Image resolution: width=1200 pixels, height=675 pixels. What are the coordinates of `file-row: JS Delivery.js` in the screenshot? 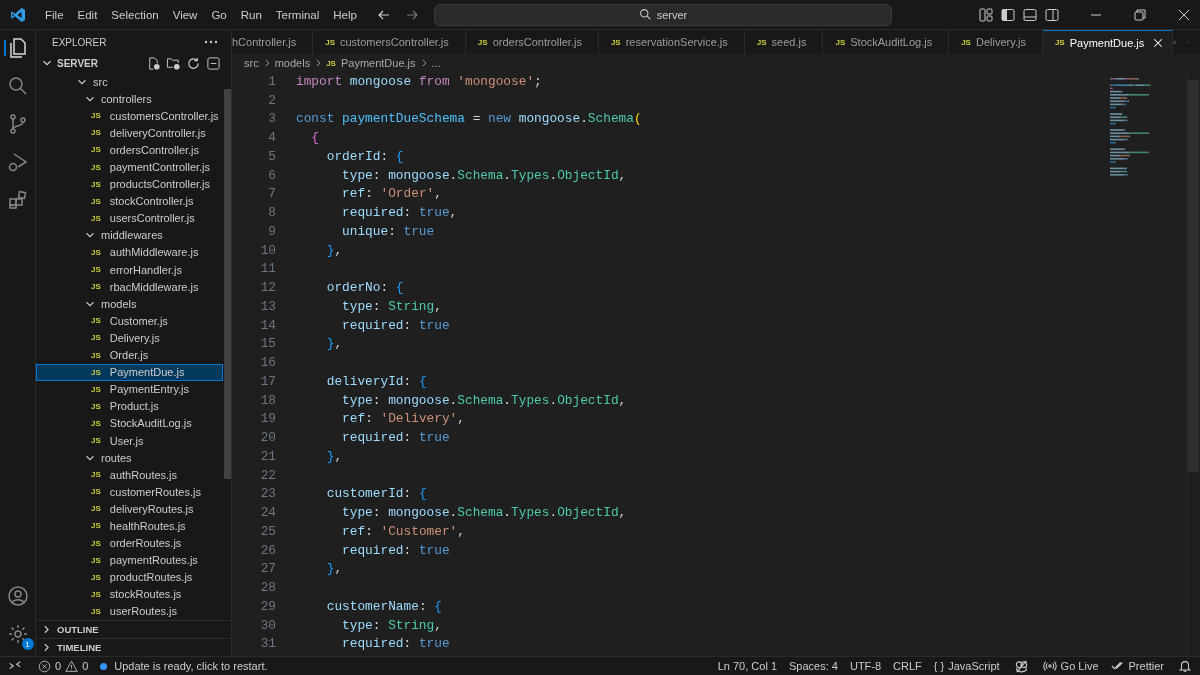 It's located at (129, 338).